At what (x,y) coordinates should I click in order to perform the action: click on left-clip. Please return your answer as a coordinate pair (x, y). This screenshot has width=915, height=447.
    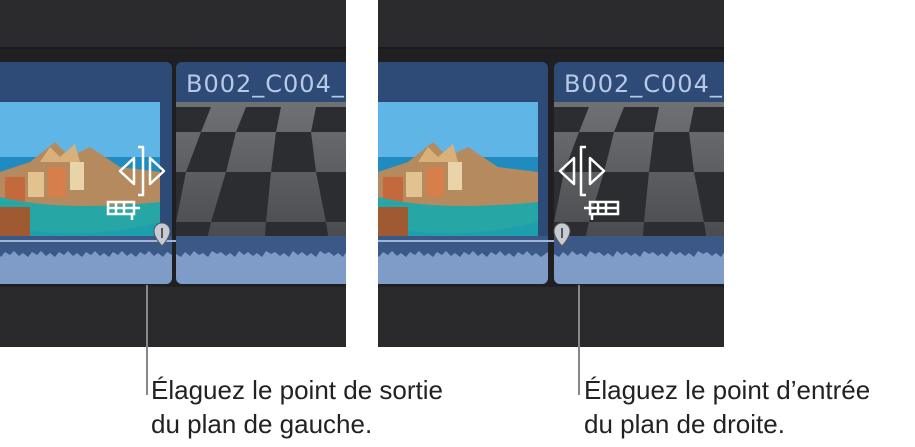
    Looking at the image, I should click on (463, 173).